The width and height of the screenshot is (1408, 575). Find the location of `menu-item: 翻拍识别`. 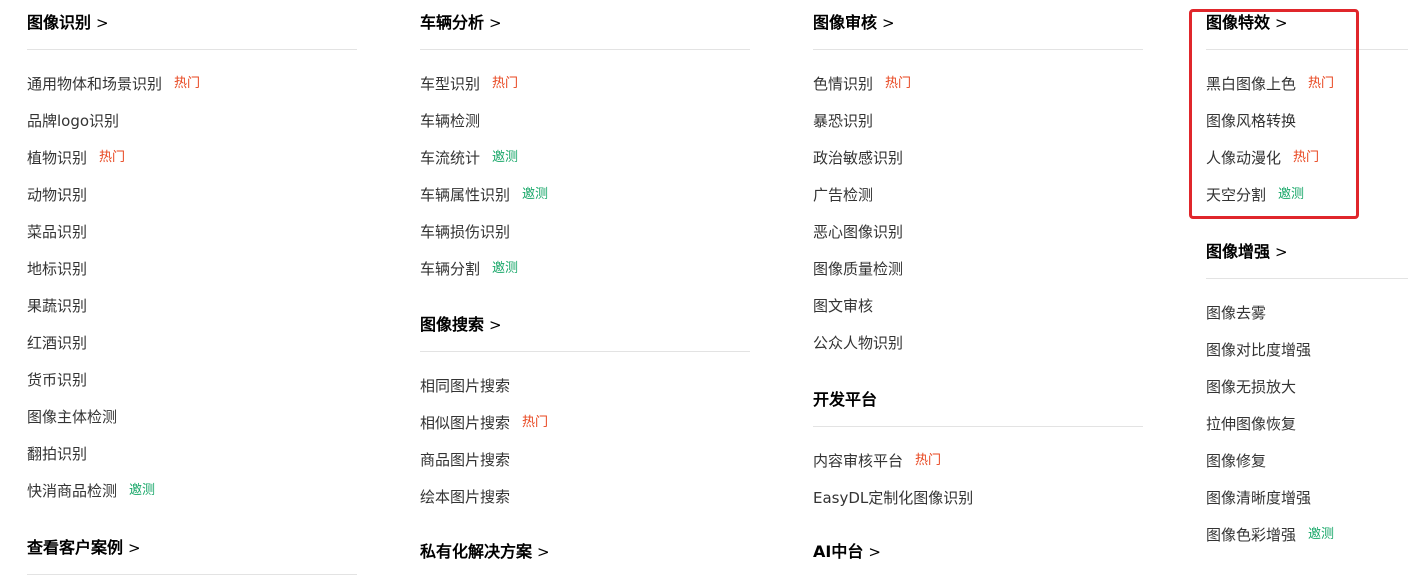

menu-item: 翻拍识别 is located at coordinates (113, 461).